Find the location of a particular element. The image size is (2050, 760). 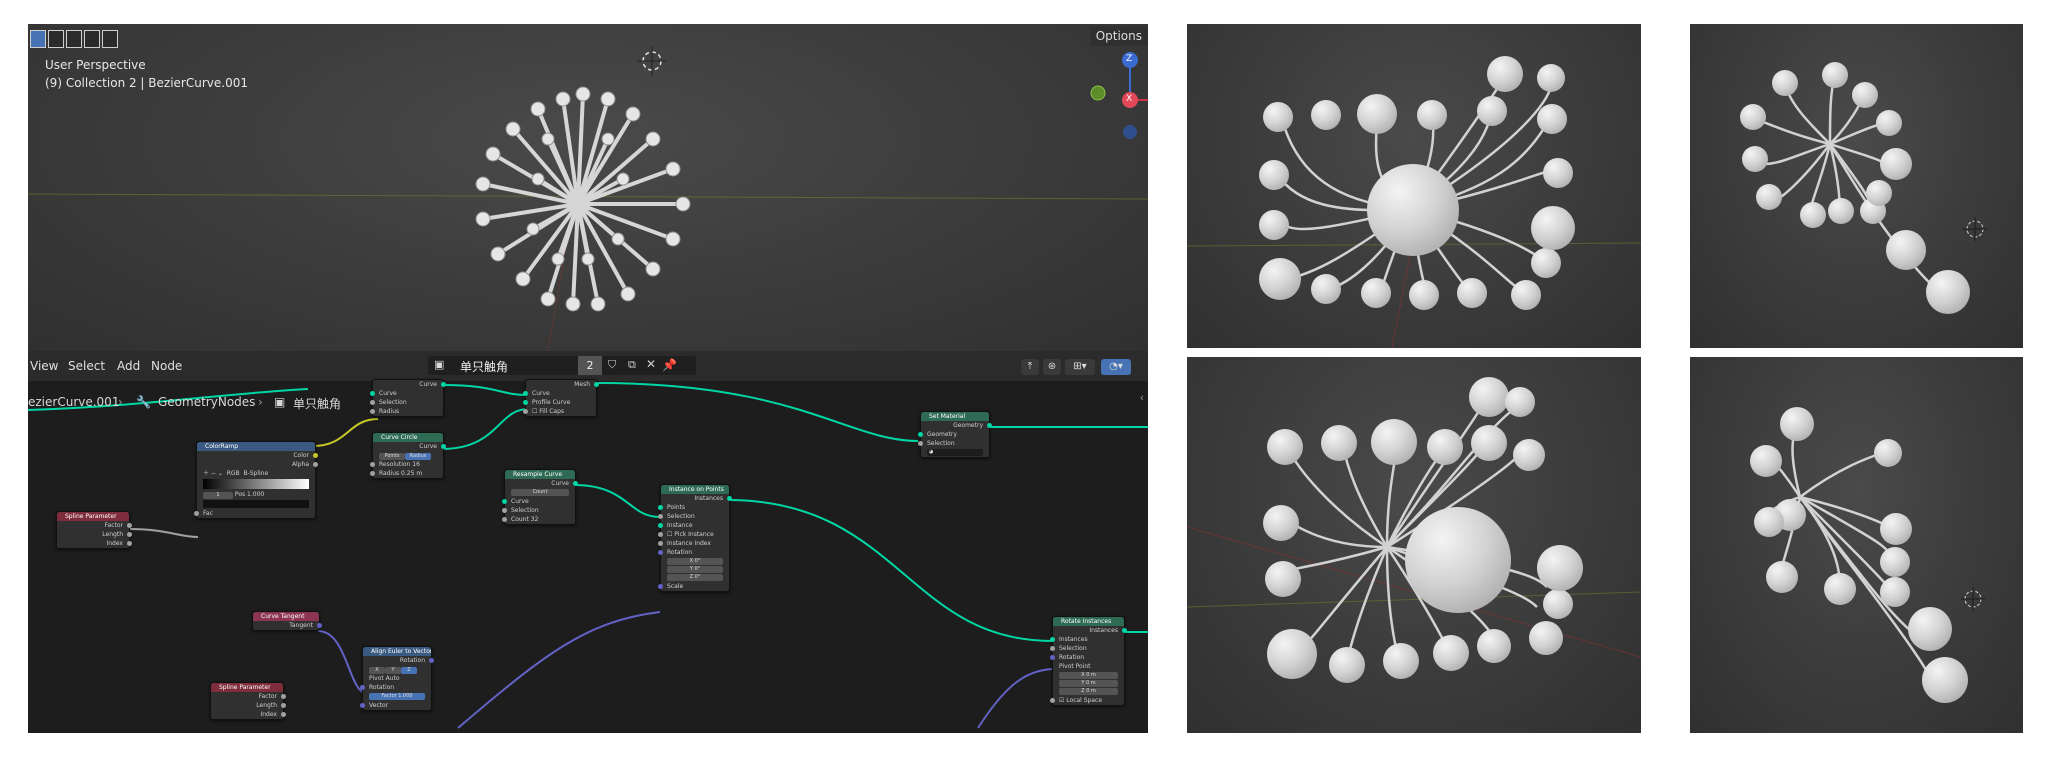

factor-field: Factor 1.000 is located at coordinates (397, 696).